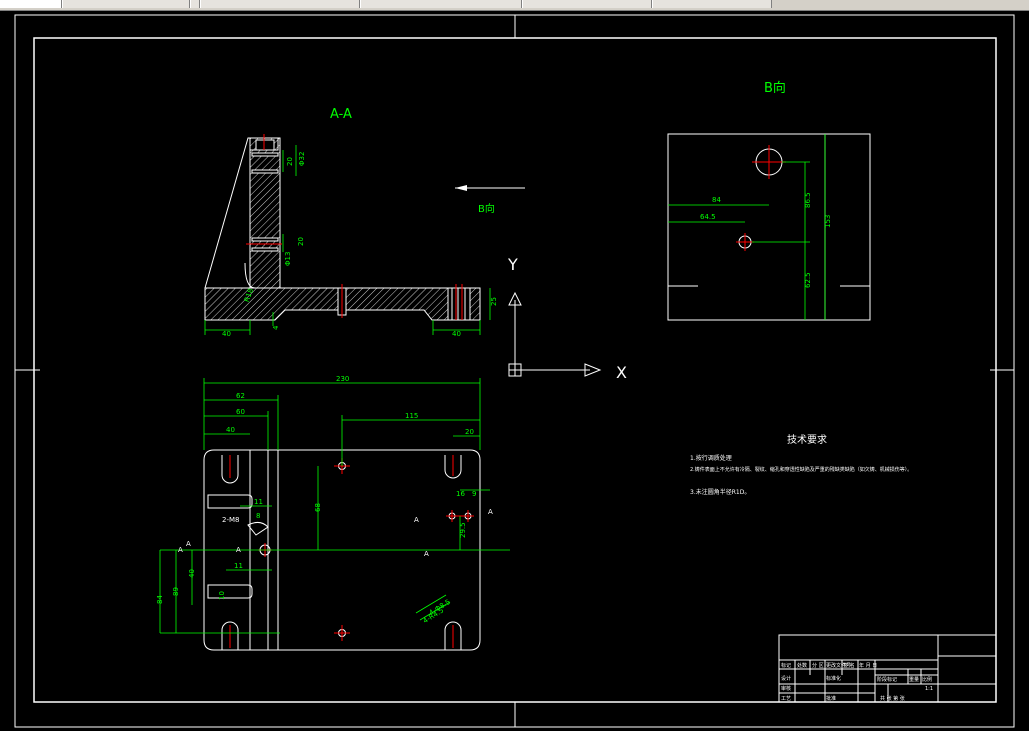 This screenshot has width=1029, height=731. I want to click on dim-section-40a: 40, so click(226, 334).